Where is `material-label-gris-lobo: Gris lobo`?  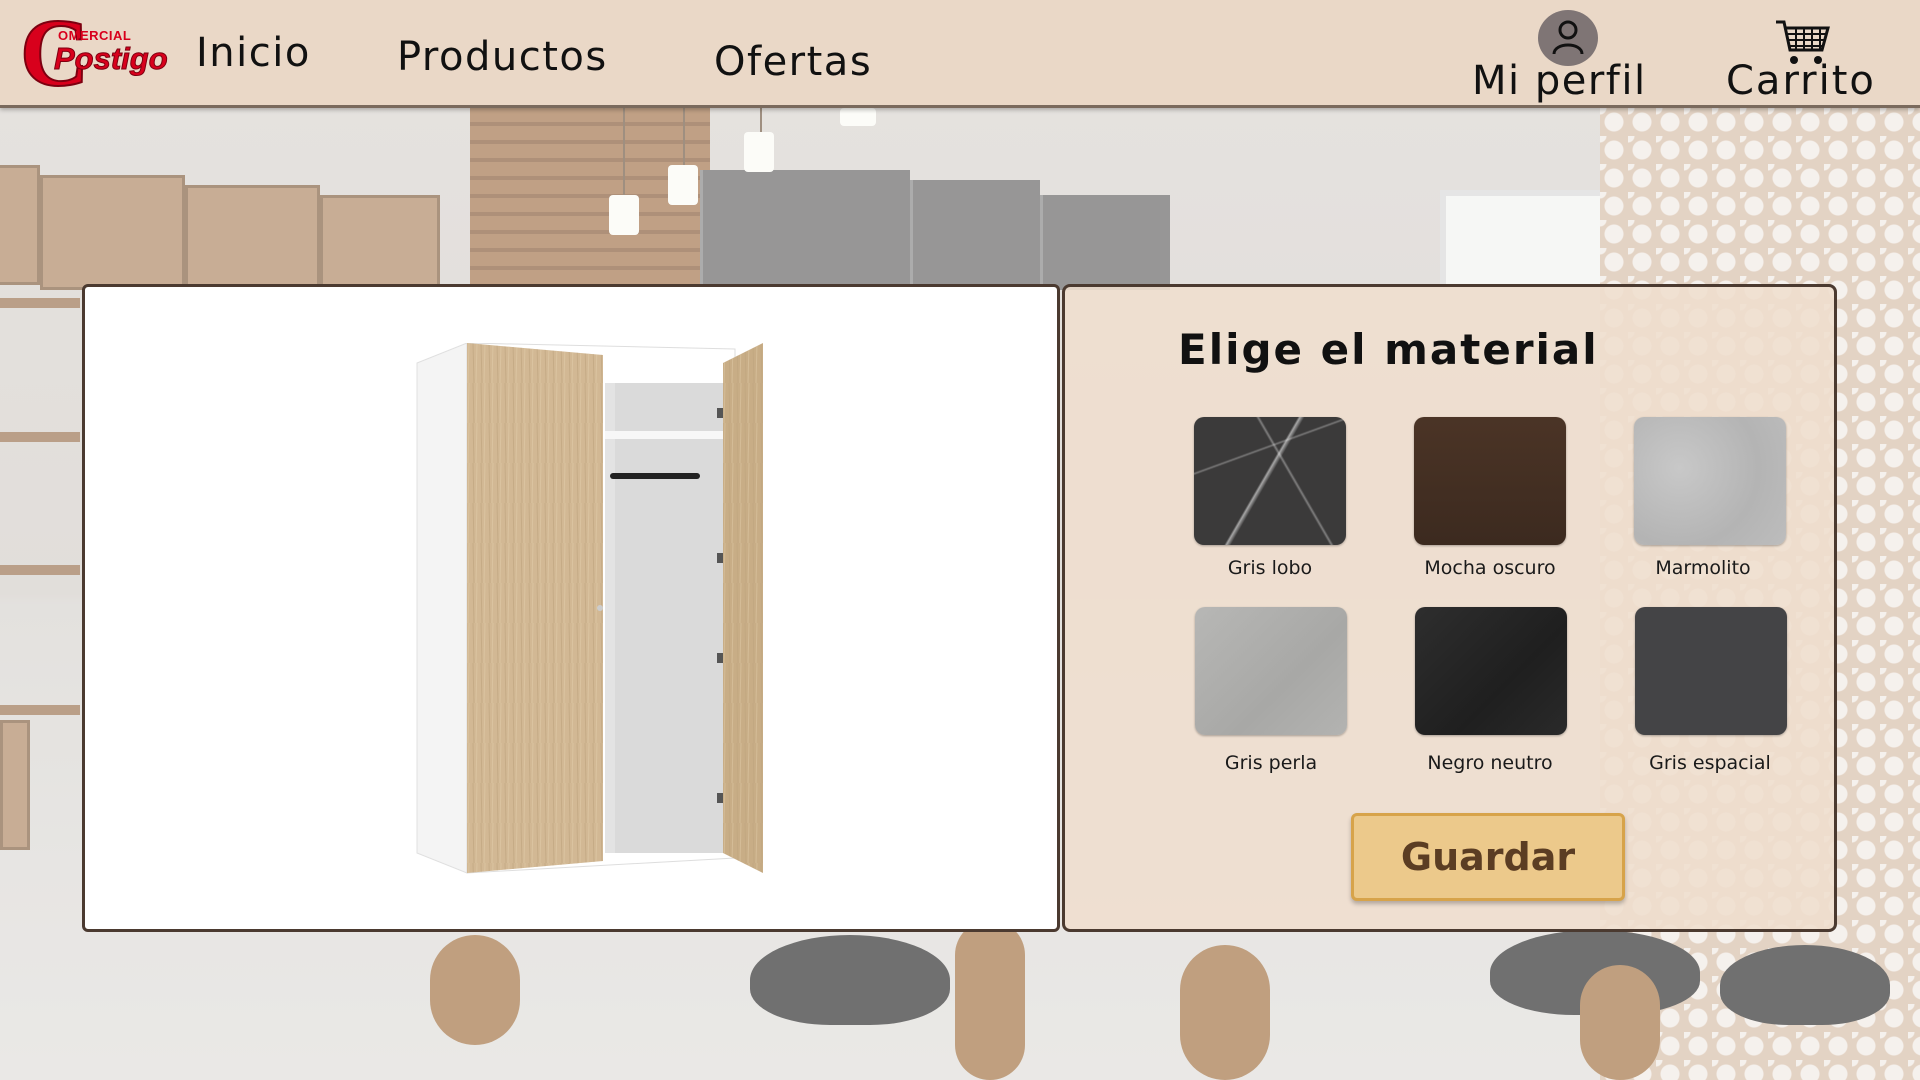
material-label-gris-lobo: Gris lobo is located at coordinates (1270, 568).